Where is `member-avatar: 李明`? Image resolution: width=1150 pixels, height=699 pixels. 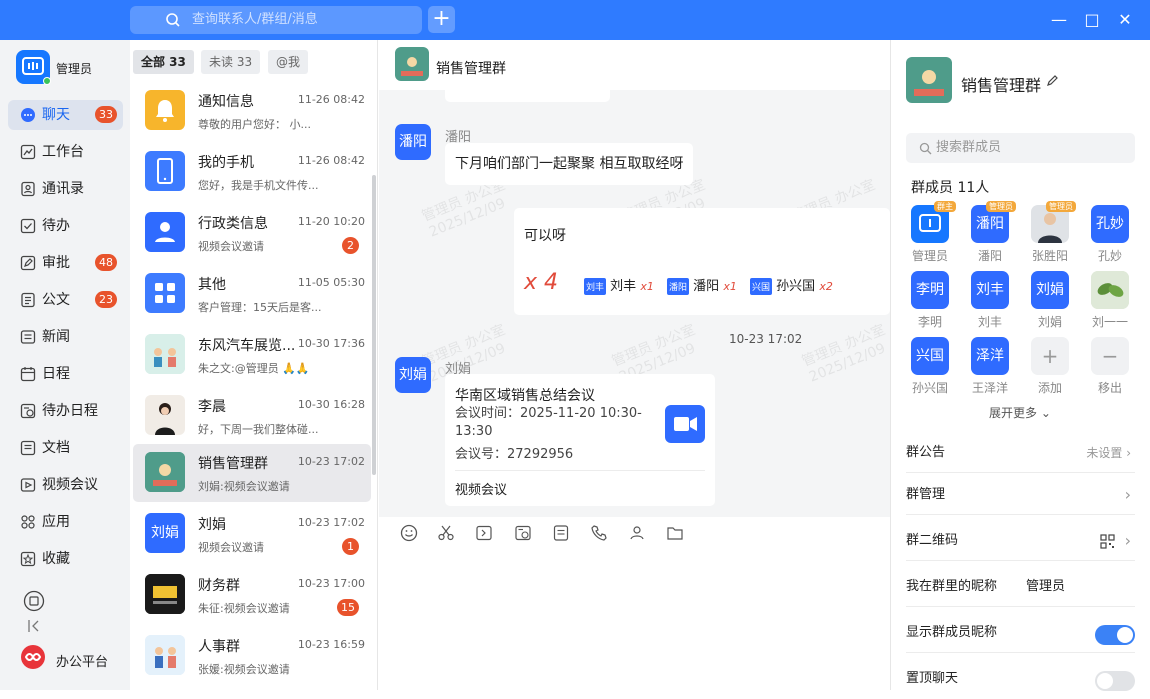
member-avatar: 李明 is located at coordinates (930, 290).